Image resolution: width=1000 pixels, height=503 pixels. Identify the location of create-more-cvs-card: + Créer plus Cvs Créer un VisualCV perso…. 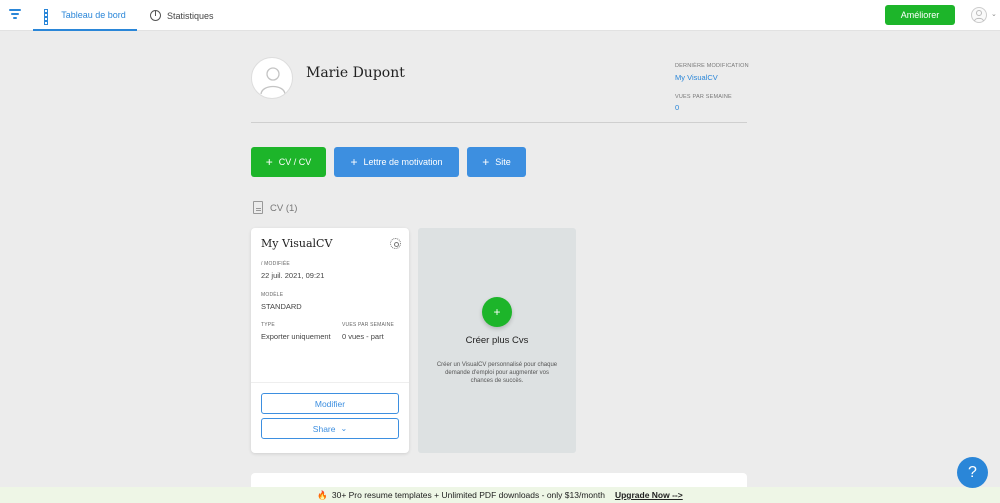
(497, 340).